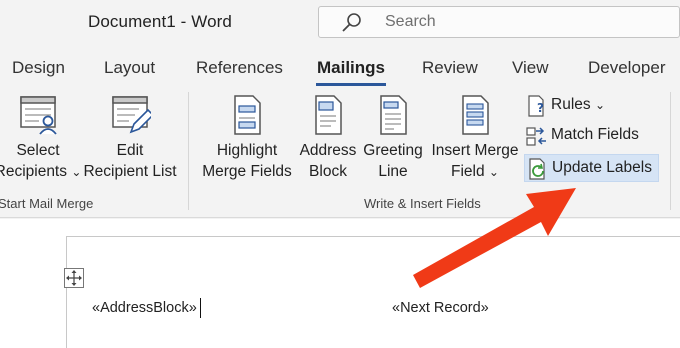  I want to click on move-icon, so click(74, 278).